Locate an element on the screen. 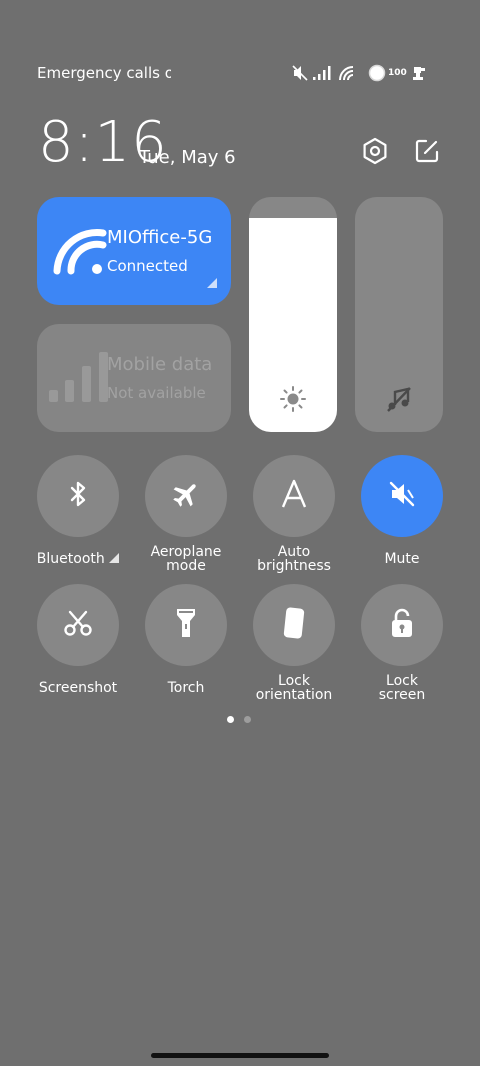  screenshot-toggle is located at coordinates (78, 625).